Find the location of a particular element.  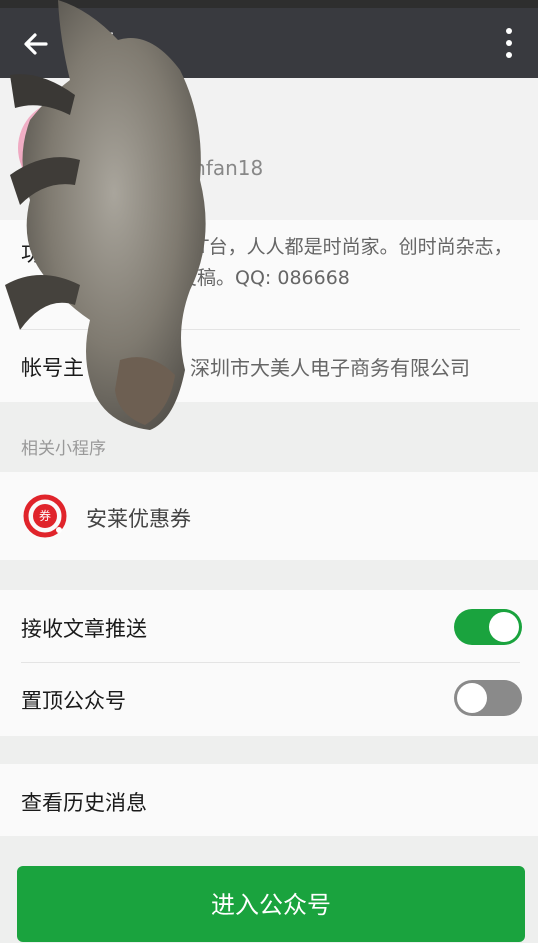

mini-program-name: 安莱优惠券 is located at coordinates (138, 519).